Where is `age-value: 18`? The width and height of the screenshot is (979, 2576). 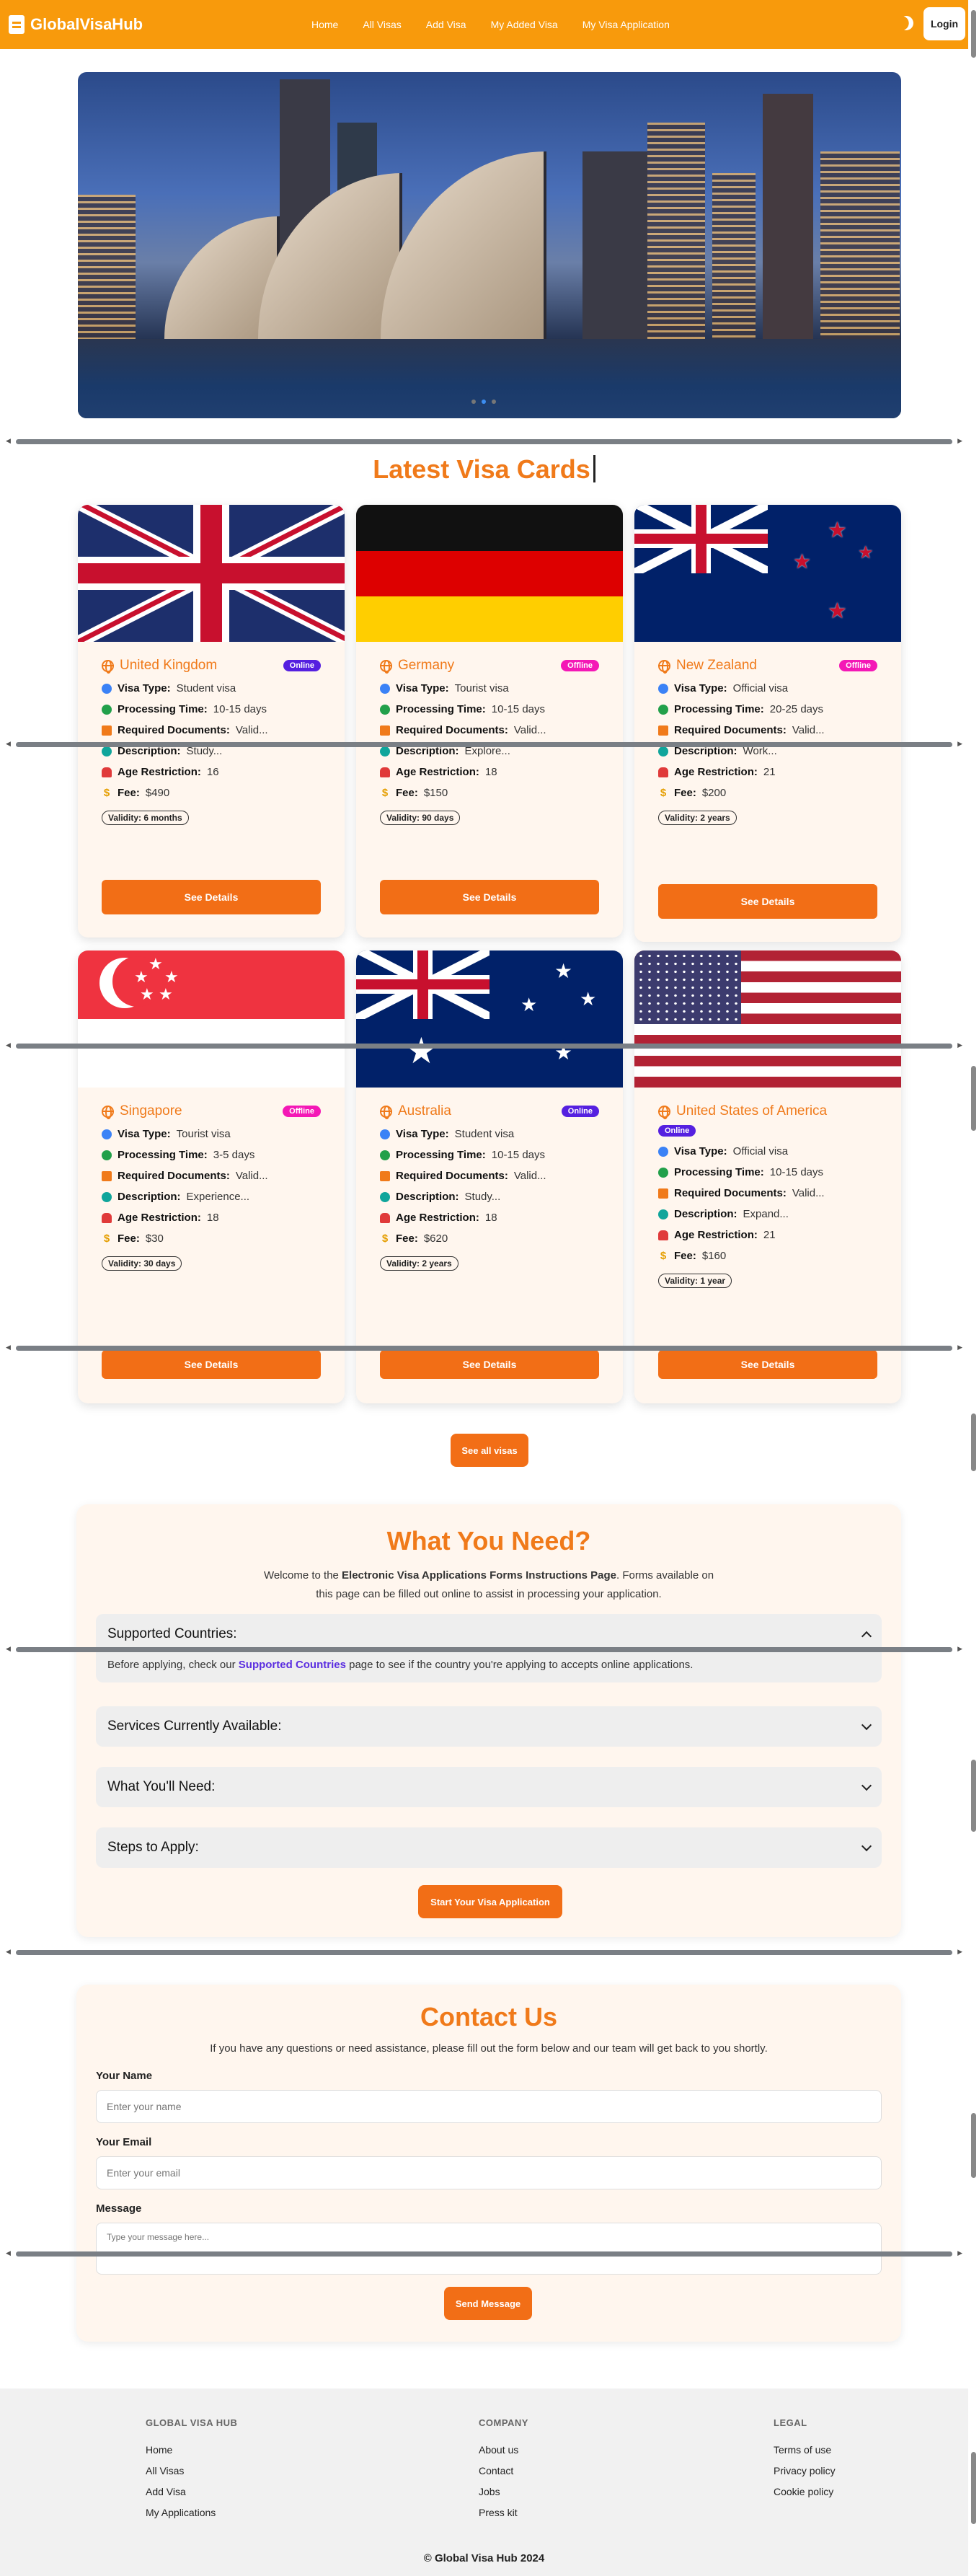 age-value: 18 is located at coordinates (490, 1218).